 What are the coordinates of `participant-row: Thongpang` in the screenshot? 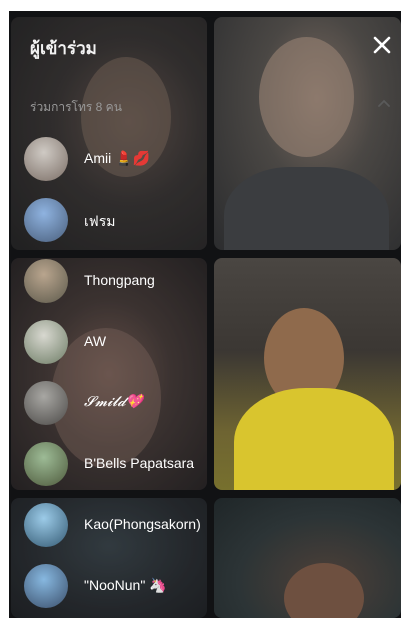 It's located at (124, 281).